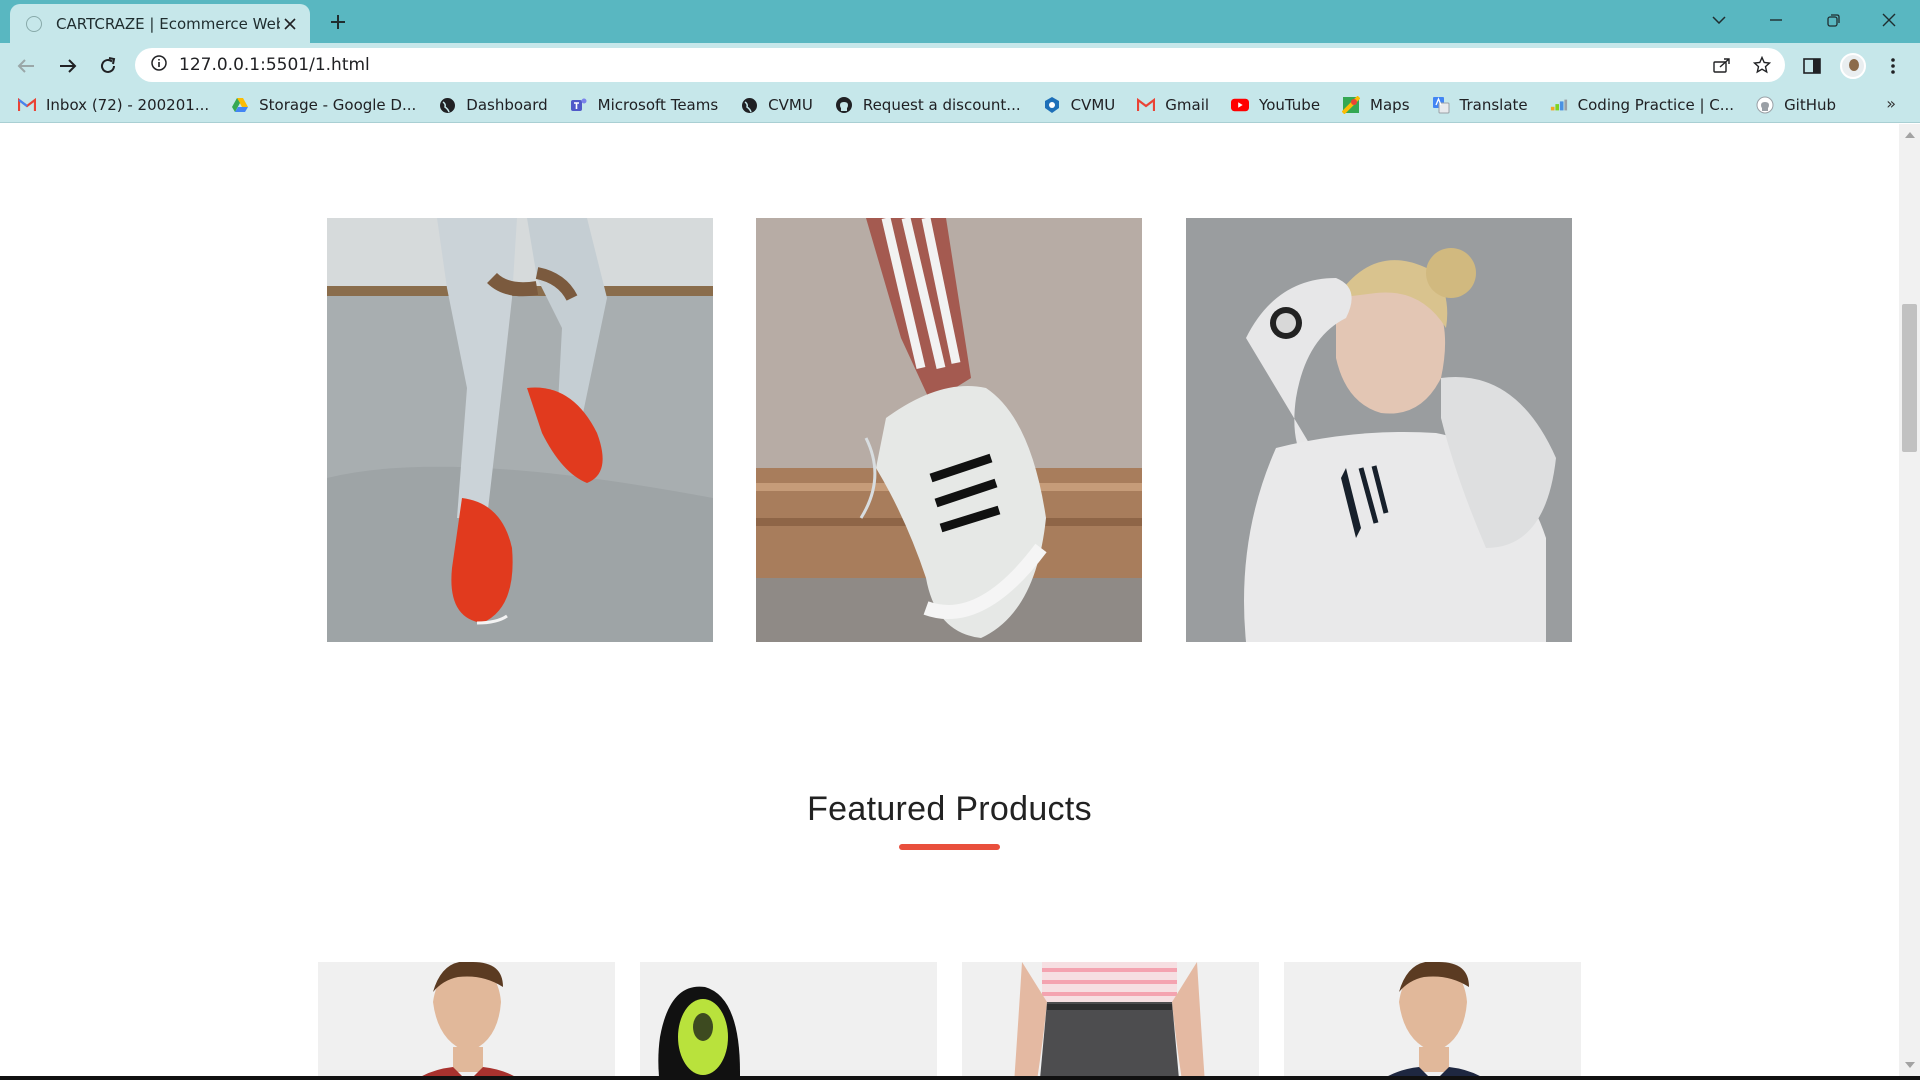  I want to click on bookmark-github: GitHub, so click(1796, 105).